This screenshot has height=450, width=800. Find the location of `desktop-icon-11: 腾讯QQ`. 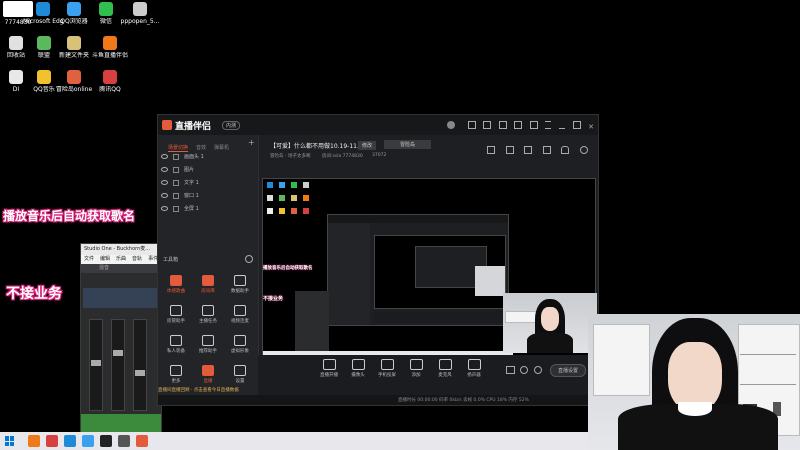

desktop-icon-11: 腾讯QQ is located at coordinates (110, 81).